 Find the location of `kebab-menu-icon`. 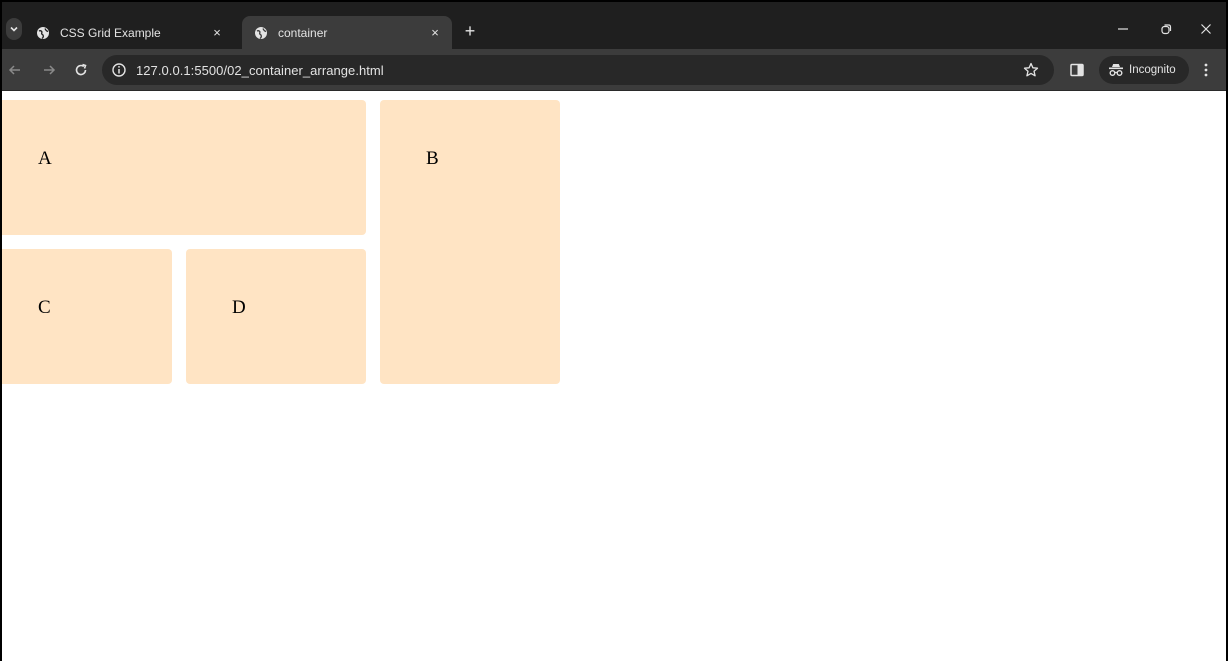

kebab-menu-icon is located at coordinates (1206, 70).